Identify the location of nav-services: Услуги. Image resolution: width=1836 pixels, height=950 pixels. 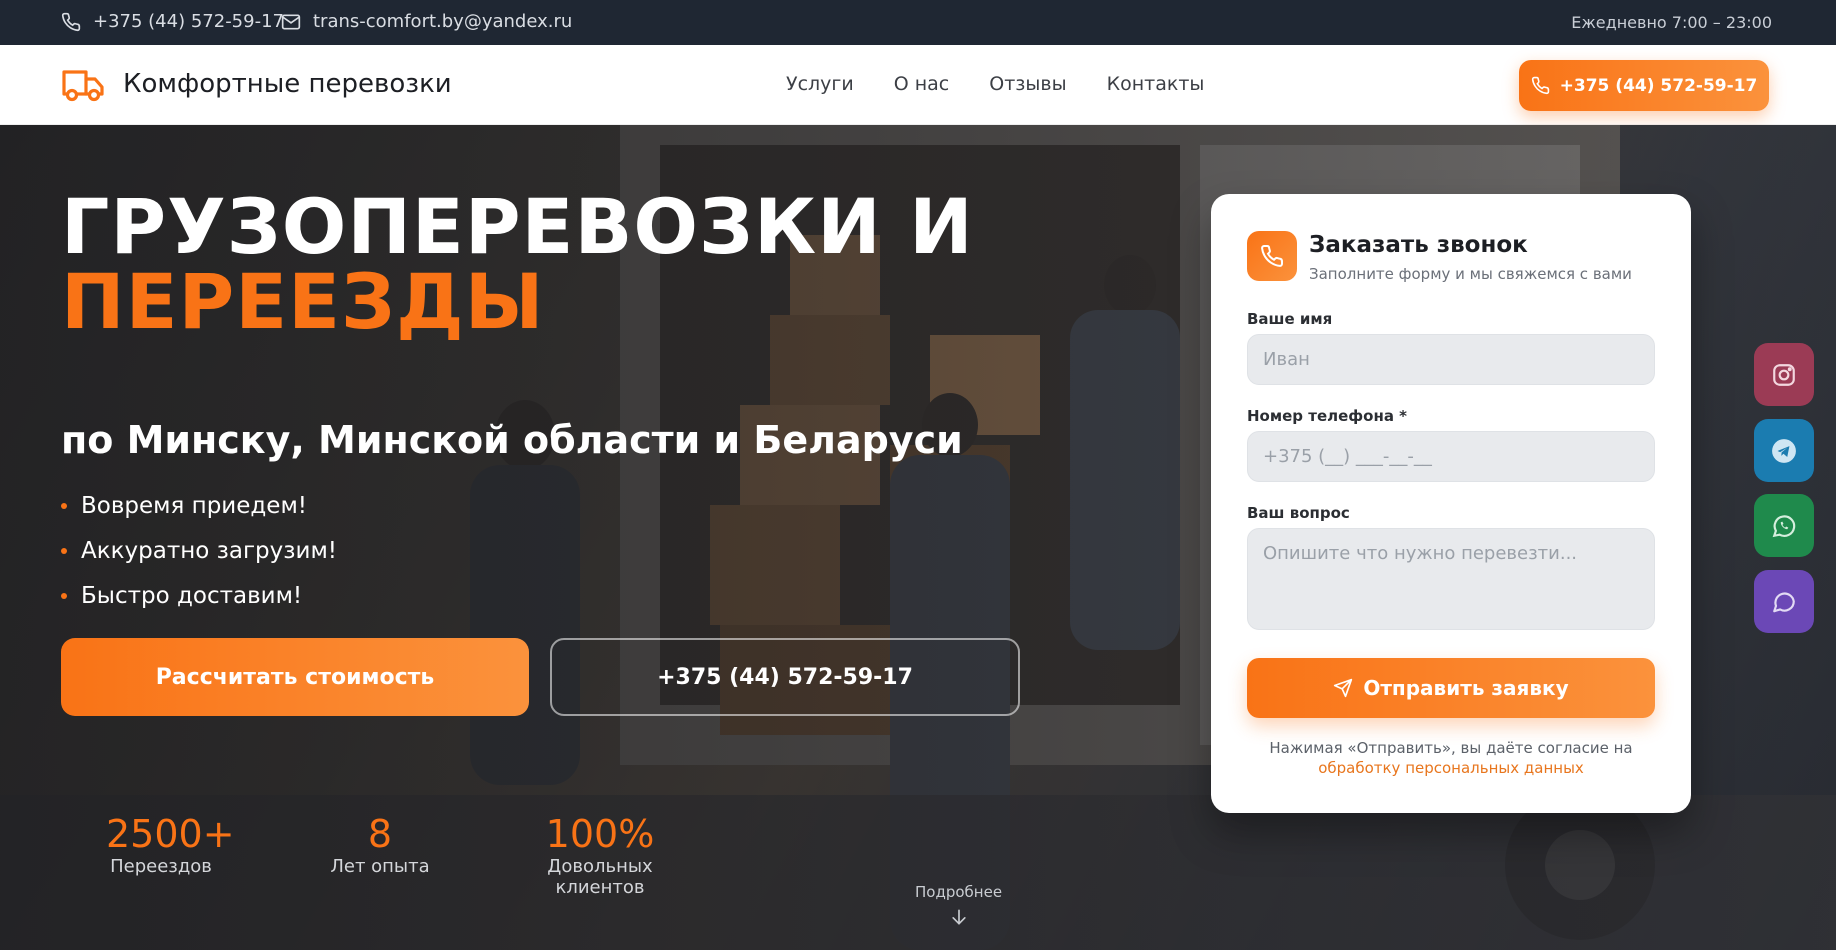
(820, 84).